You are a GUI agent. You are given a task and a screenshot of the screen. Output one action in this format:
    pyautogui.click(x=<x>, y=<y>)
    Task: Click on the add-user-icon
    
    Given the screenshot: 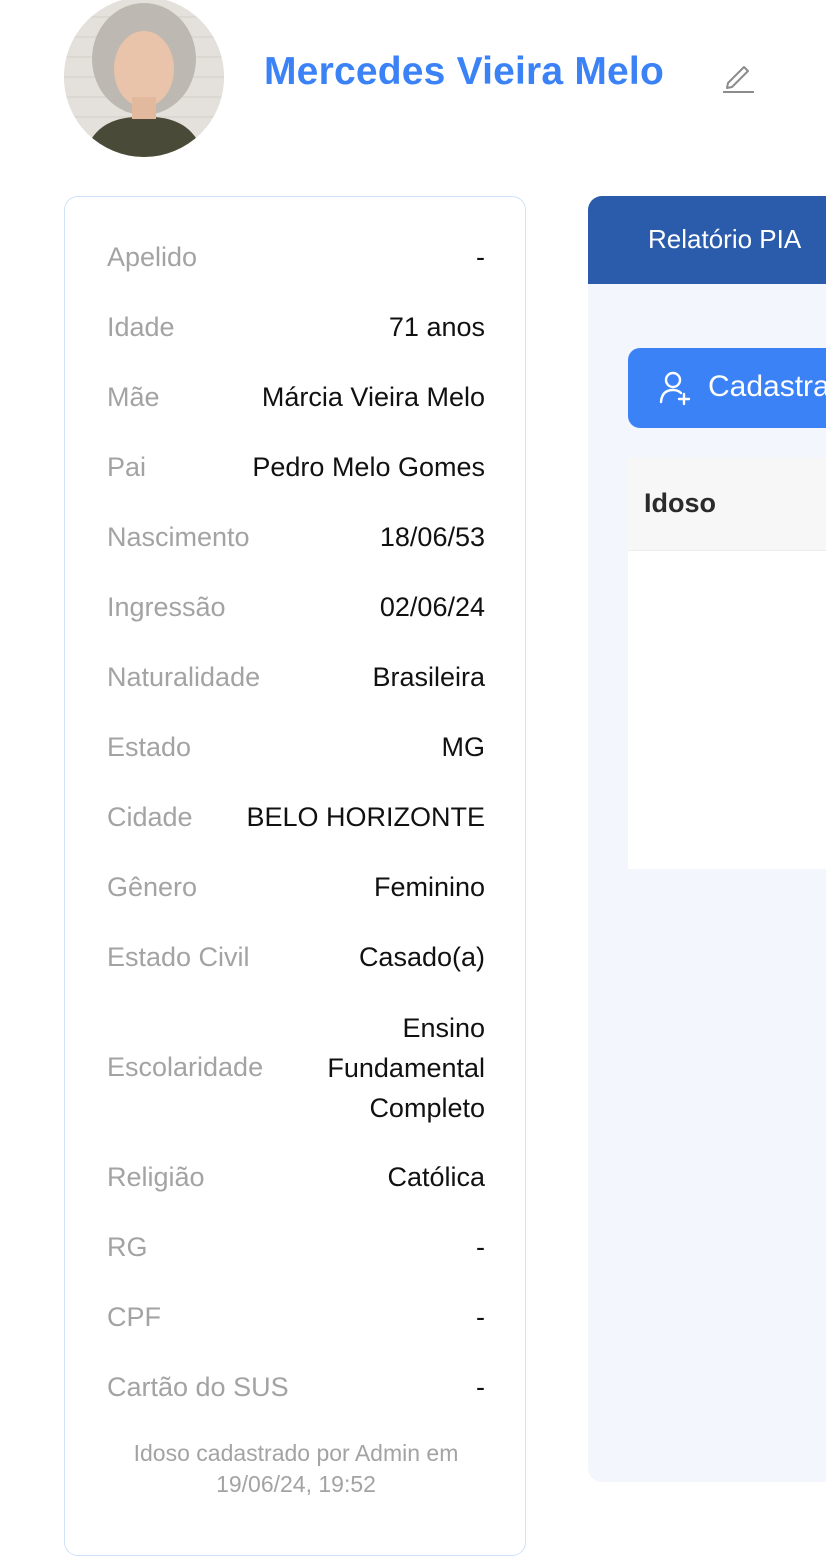 What is the action you would take?
    pyautogui.click(x=675, y=388)
    